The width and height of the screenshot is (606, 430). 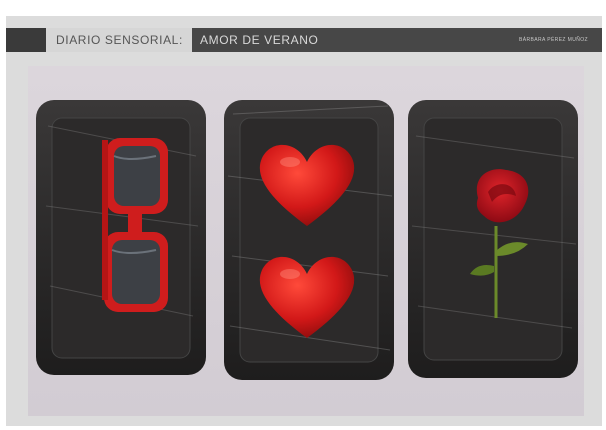 I want to click on author-name: BÁRBARA PÉREZ MUÑOZ, so click(x=553, y=40).